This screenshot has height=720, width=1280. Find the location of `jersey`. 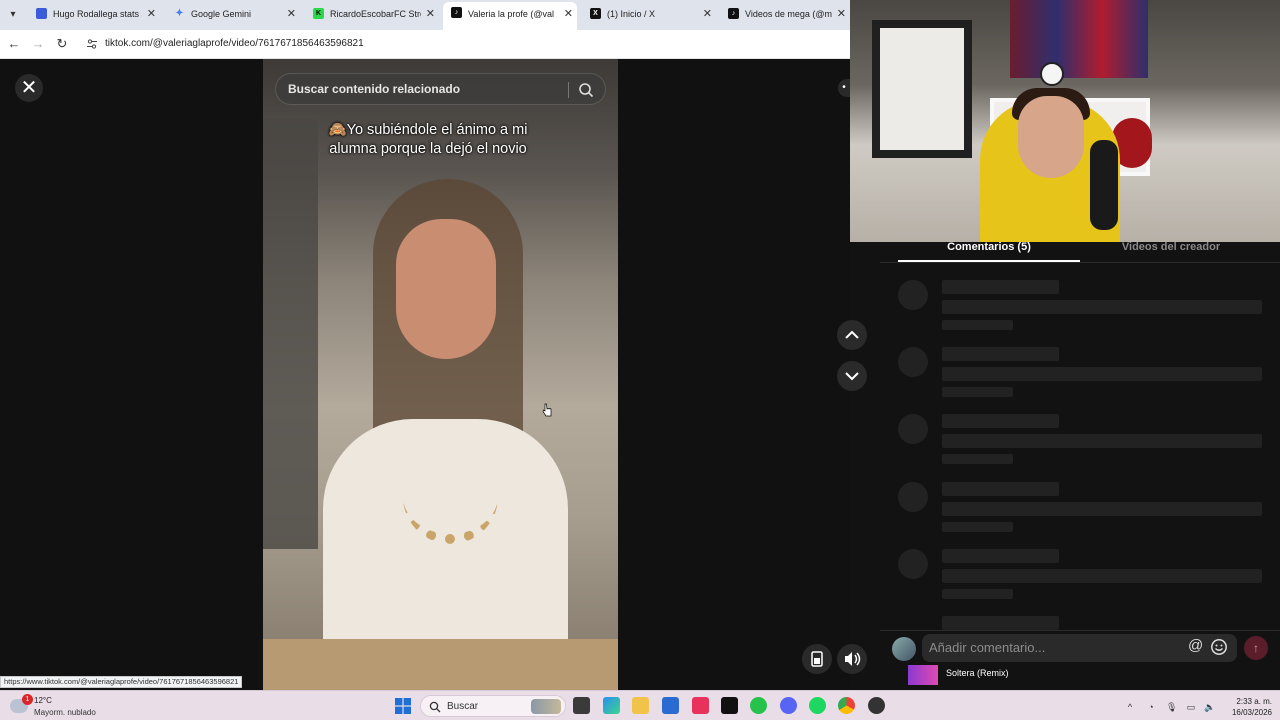

jersey is located at coordinates (922, 89).